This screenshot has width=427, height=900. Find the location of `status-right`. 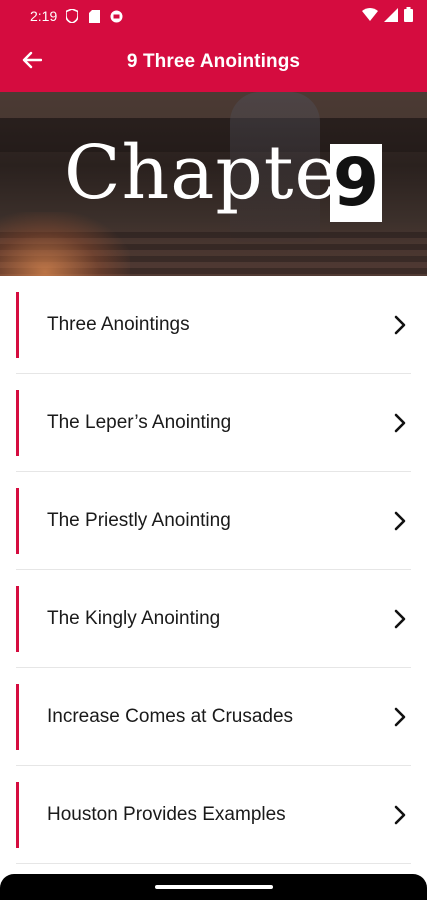

status-right is located at coordinates (387, 16).